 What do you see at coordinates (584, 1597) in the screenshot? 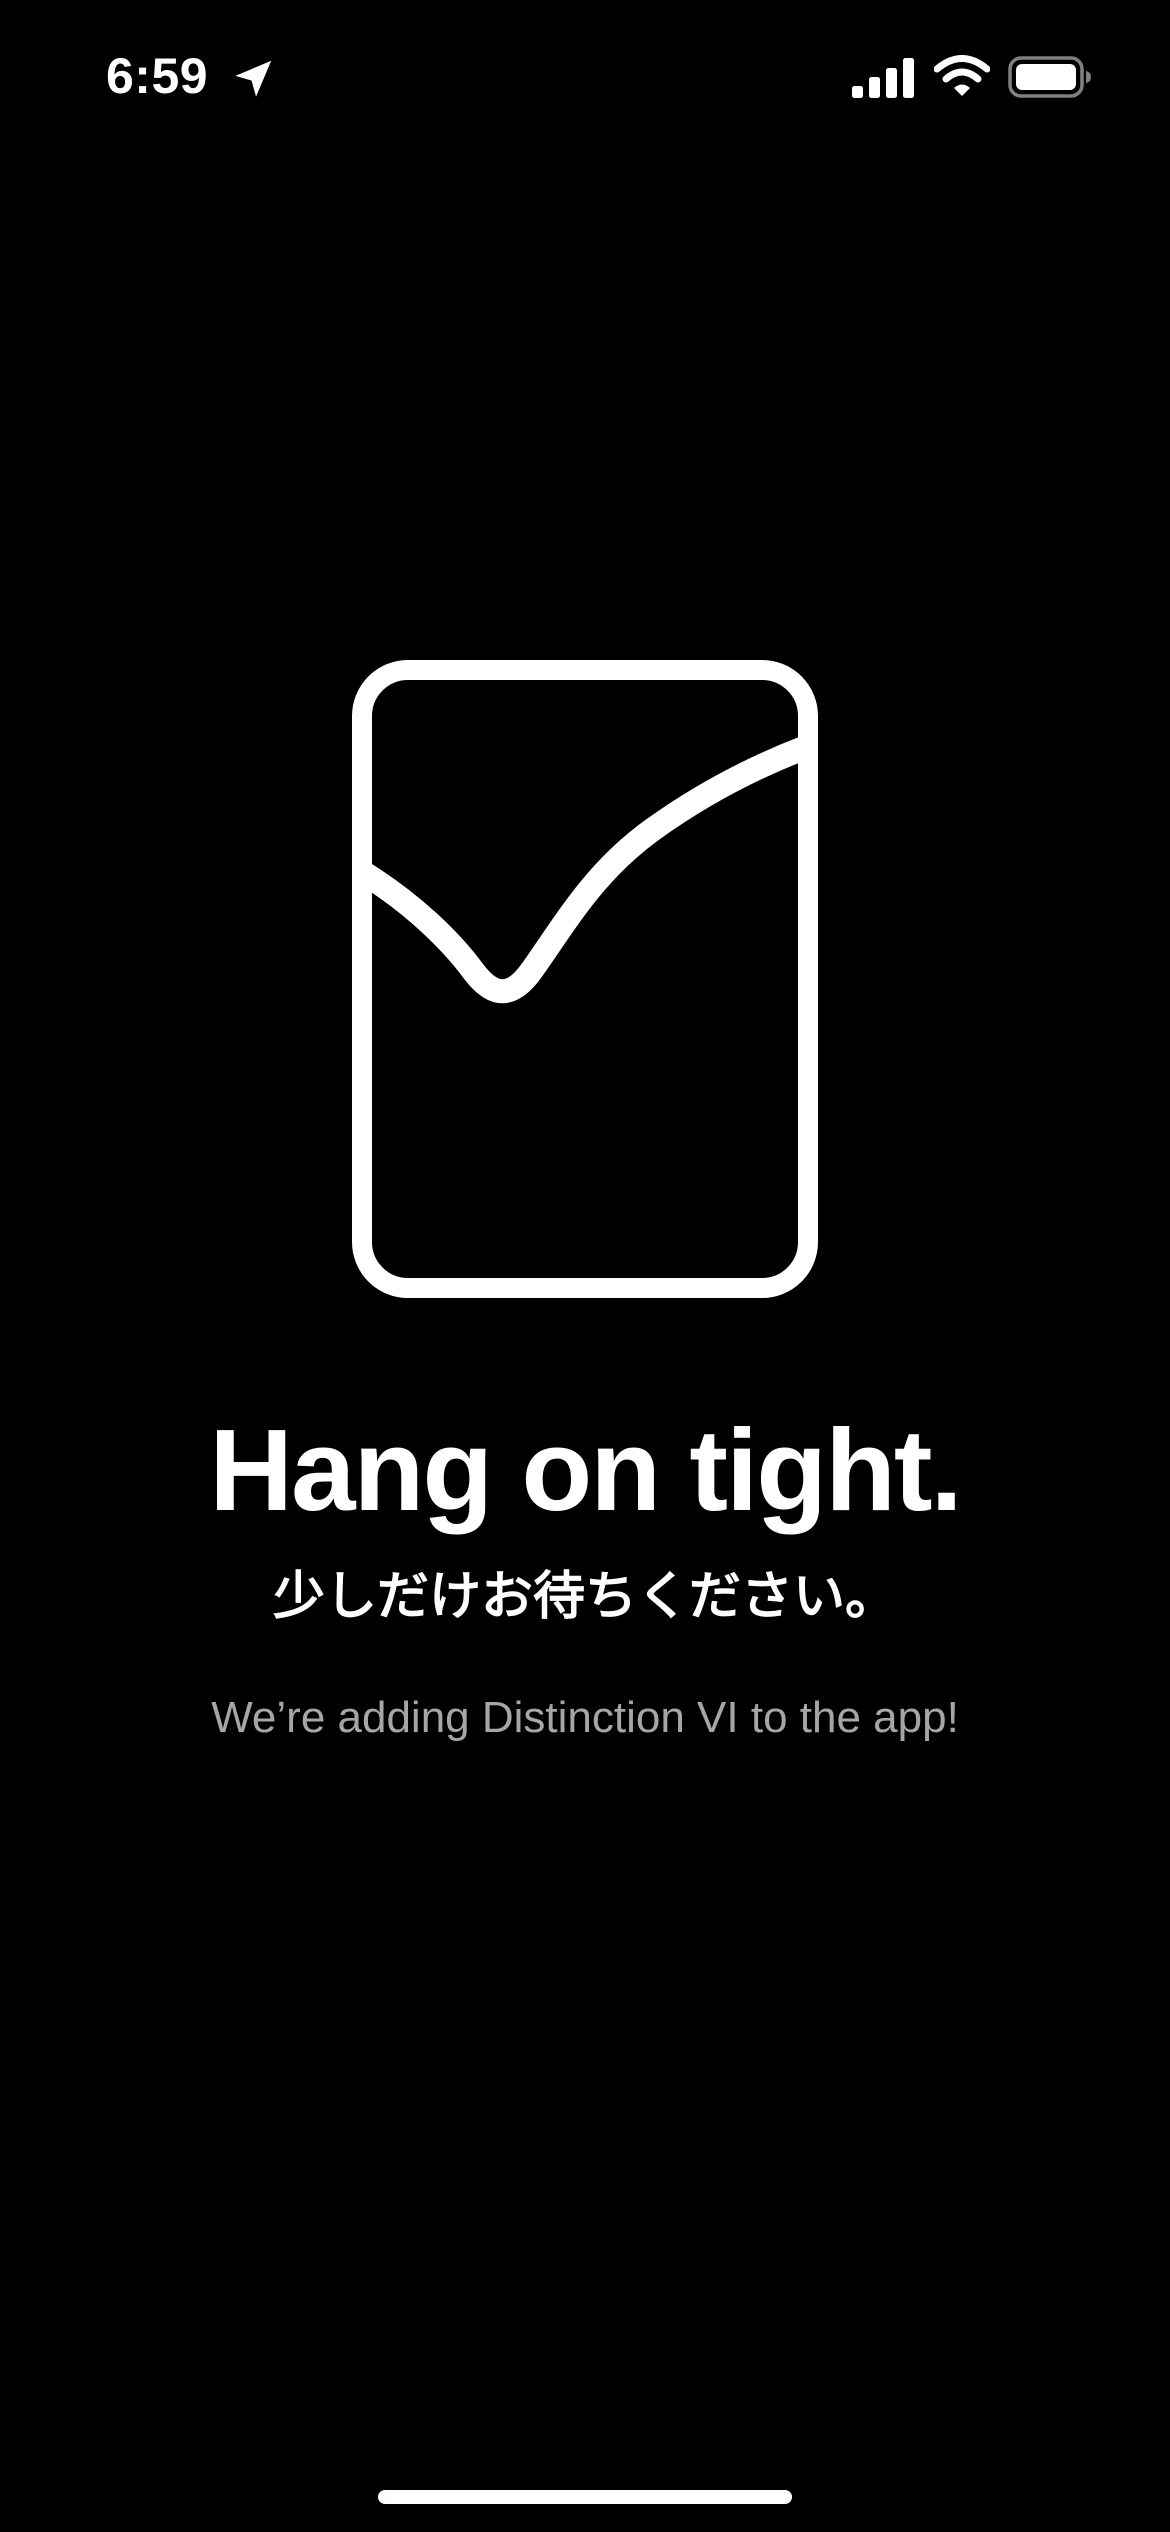
I see `subheadline-japanese: 少しだけお待ちください。` at bounding box center [584, 1597].